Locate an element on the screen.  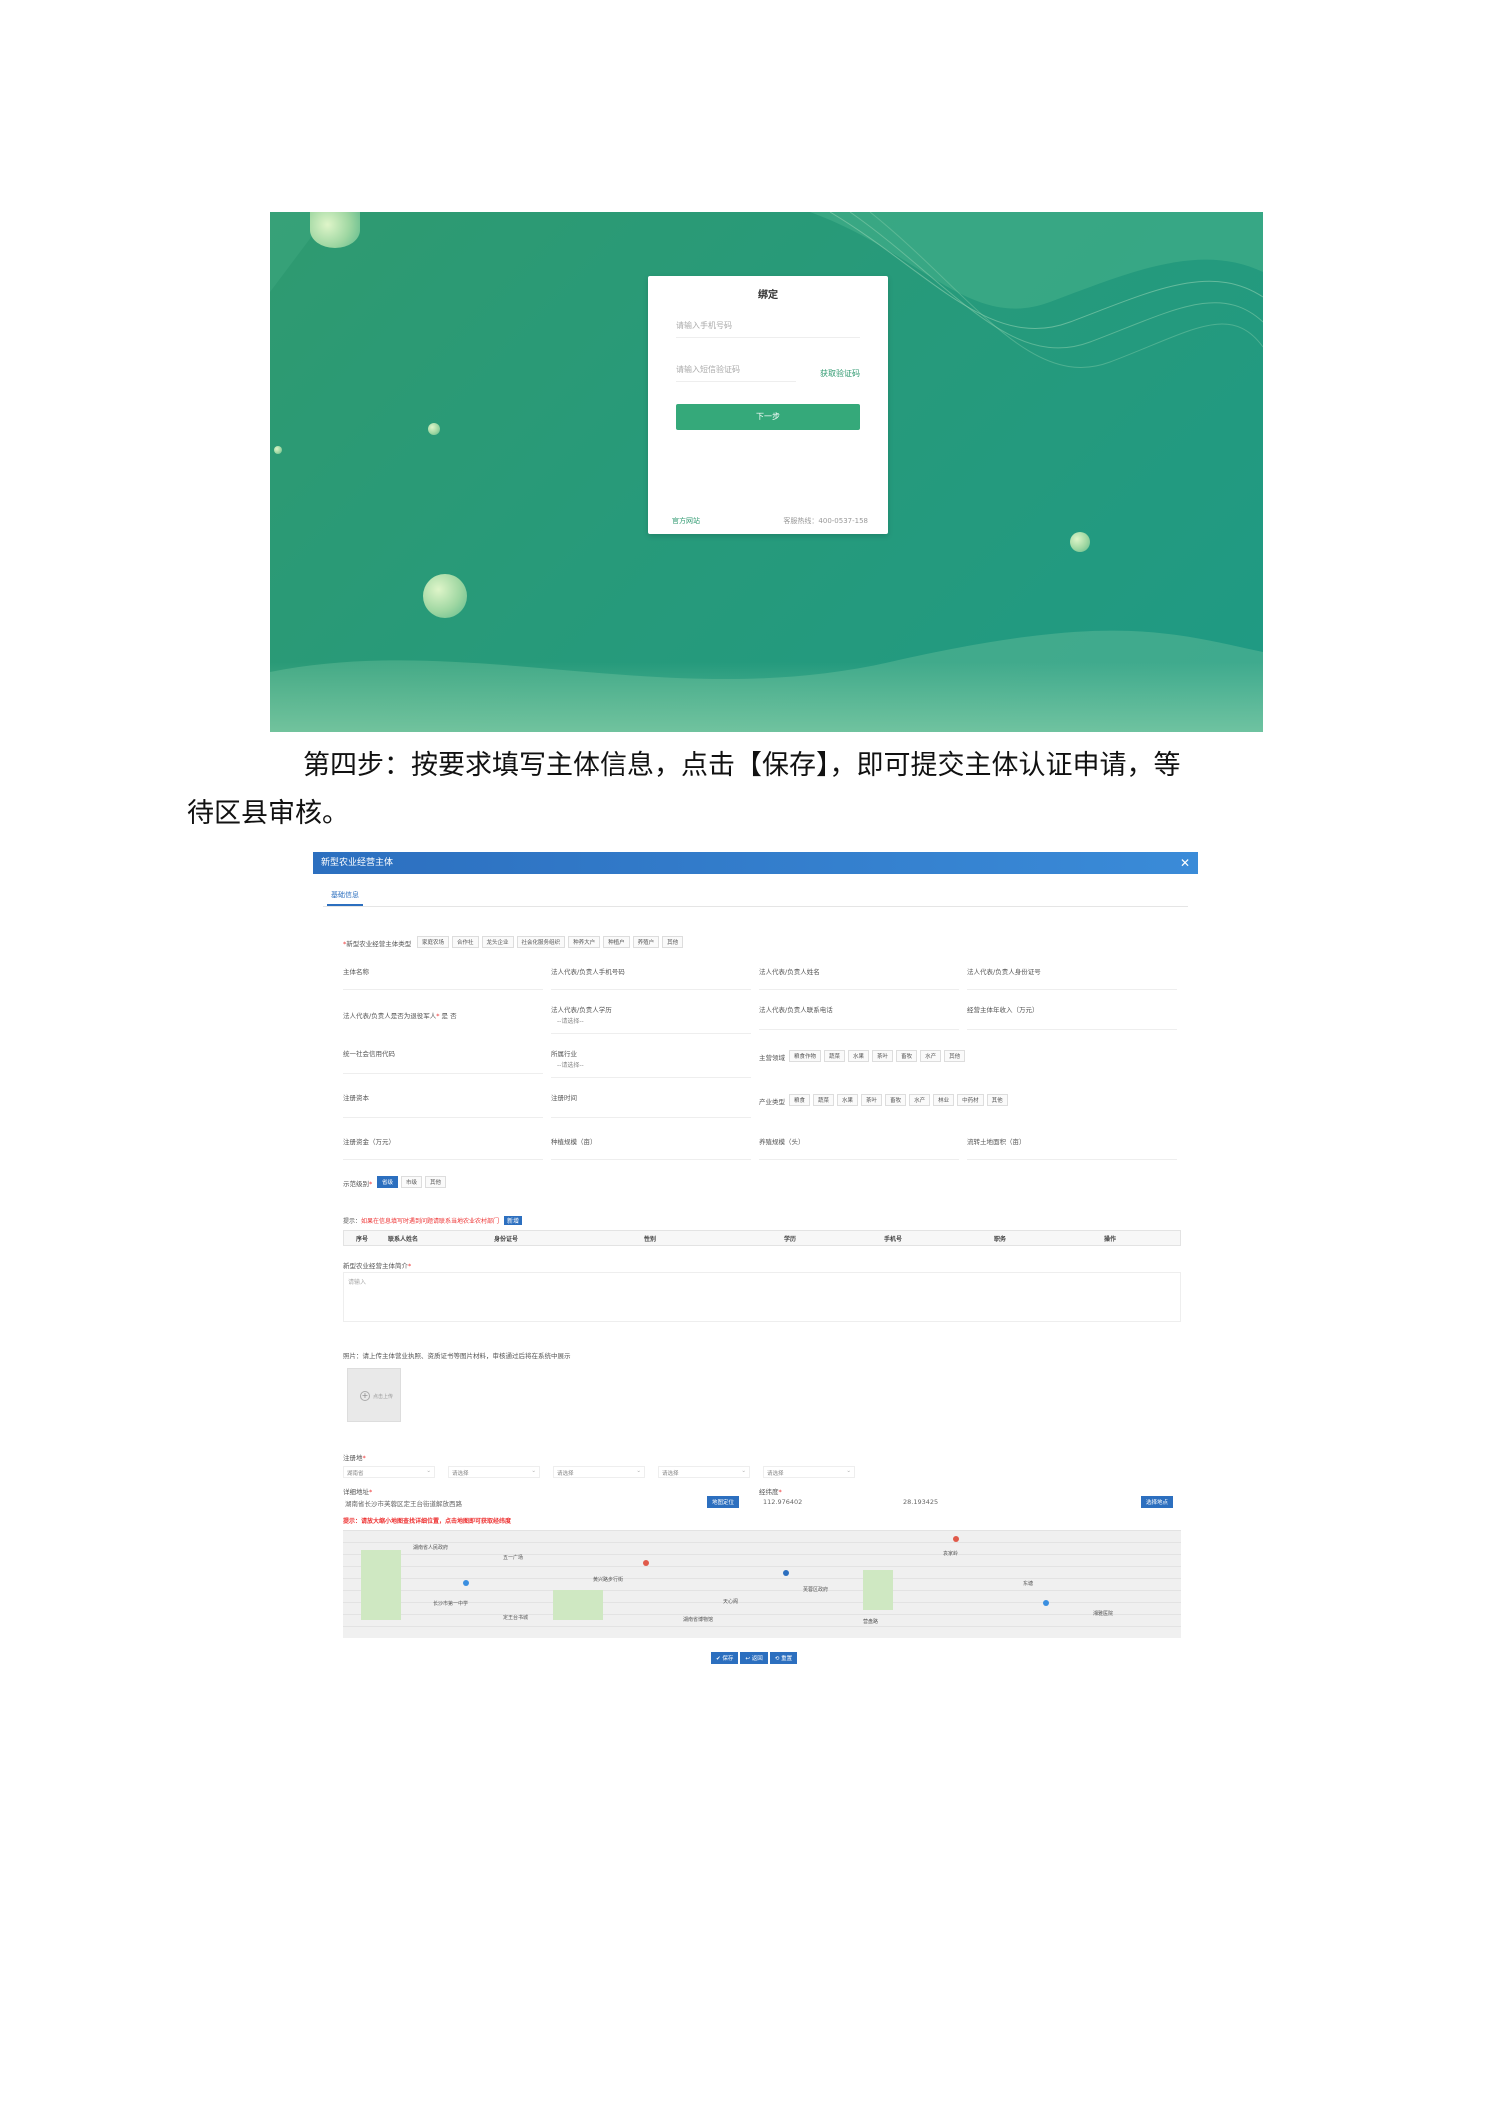
map-label: 湖南省人民政府 is located at coordinates (431, 1548).